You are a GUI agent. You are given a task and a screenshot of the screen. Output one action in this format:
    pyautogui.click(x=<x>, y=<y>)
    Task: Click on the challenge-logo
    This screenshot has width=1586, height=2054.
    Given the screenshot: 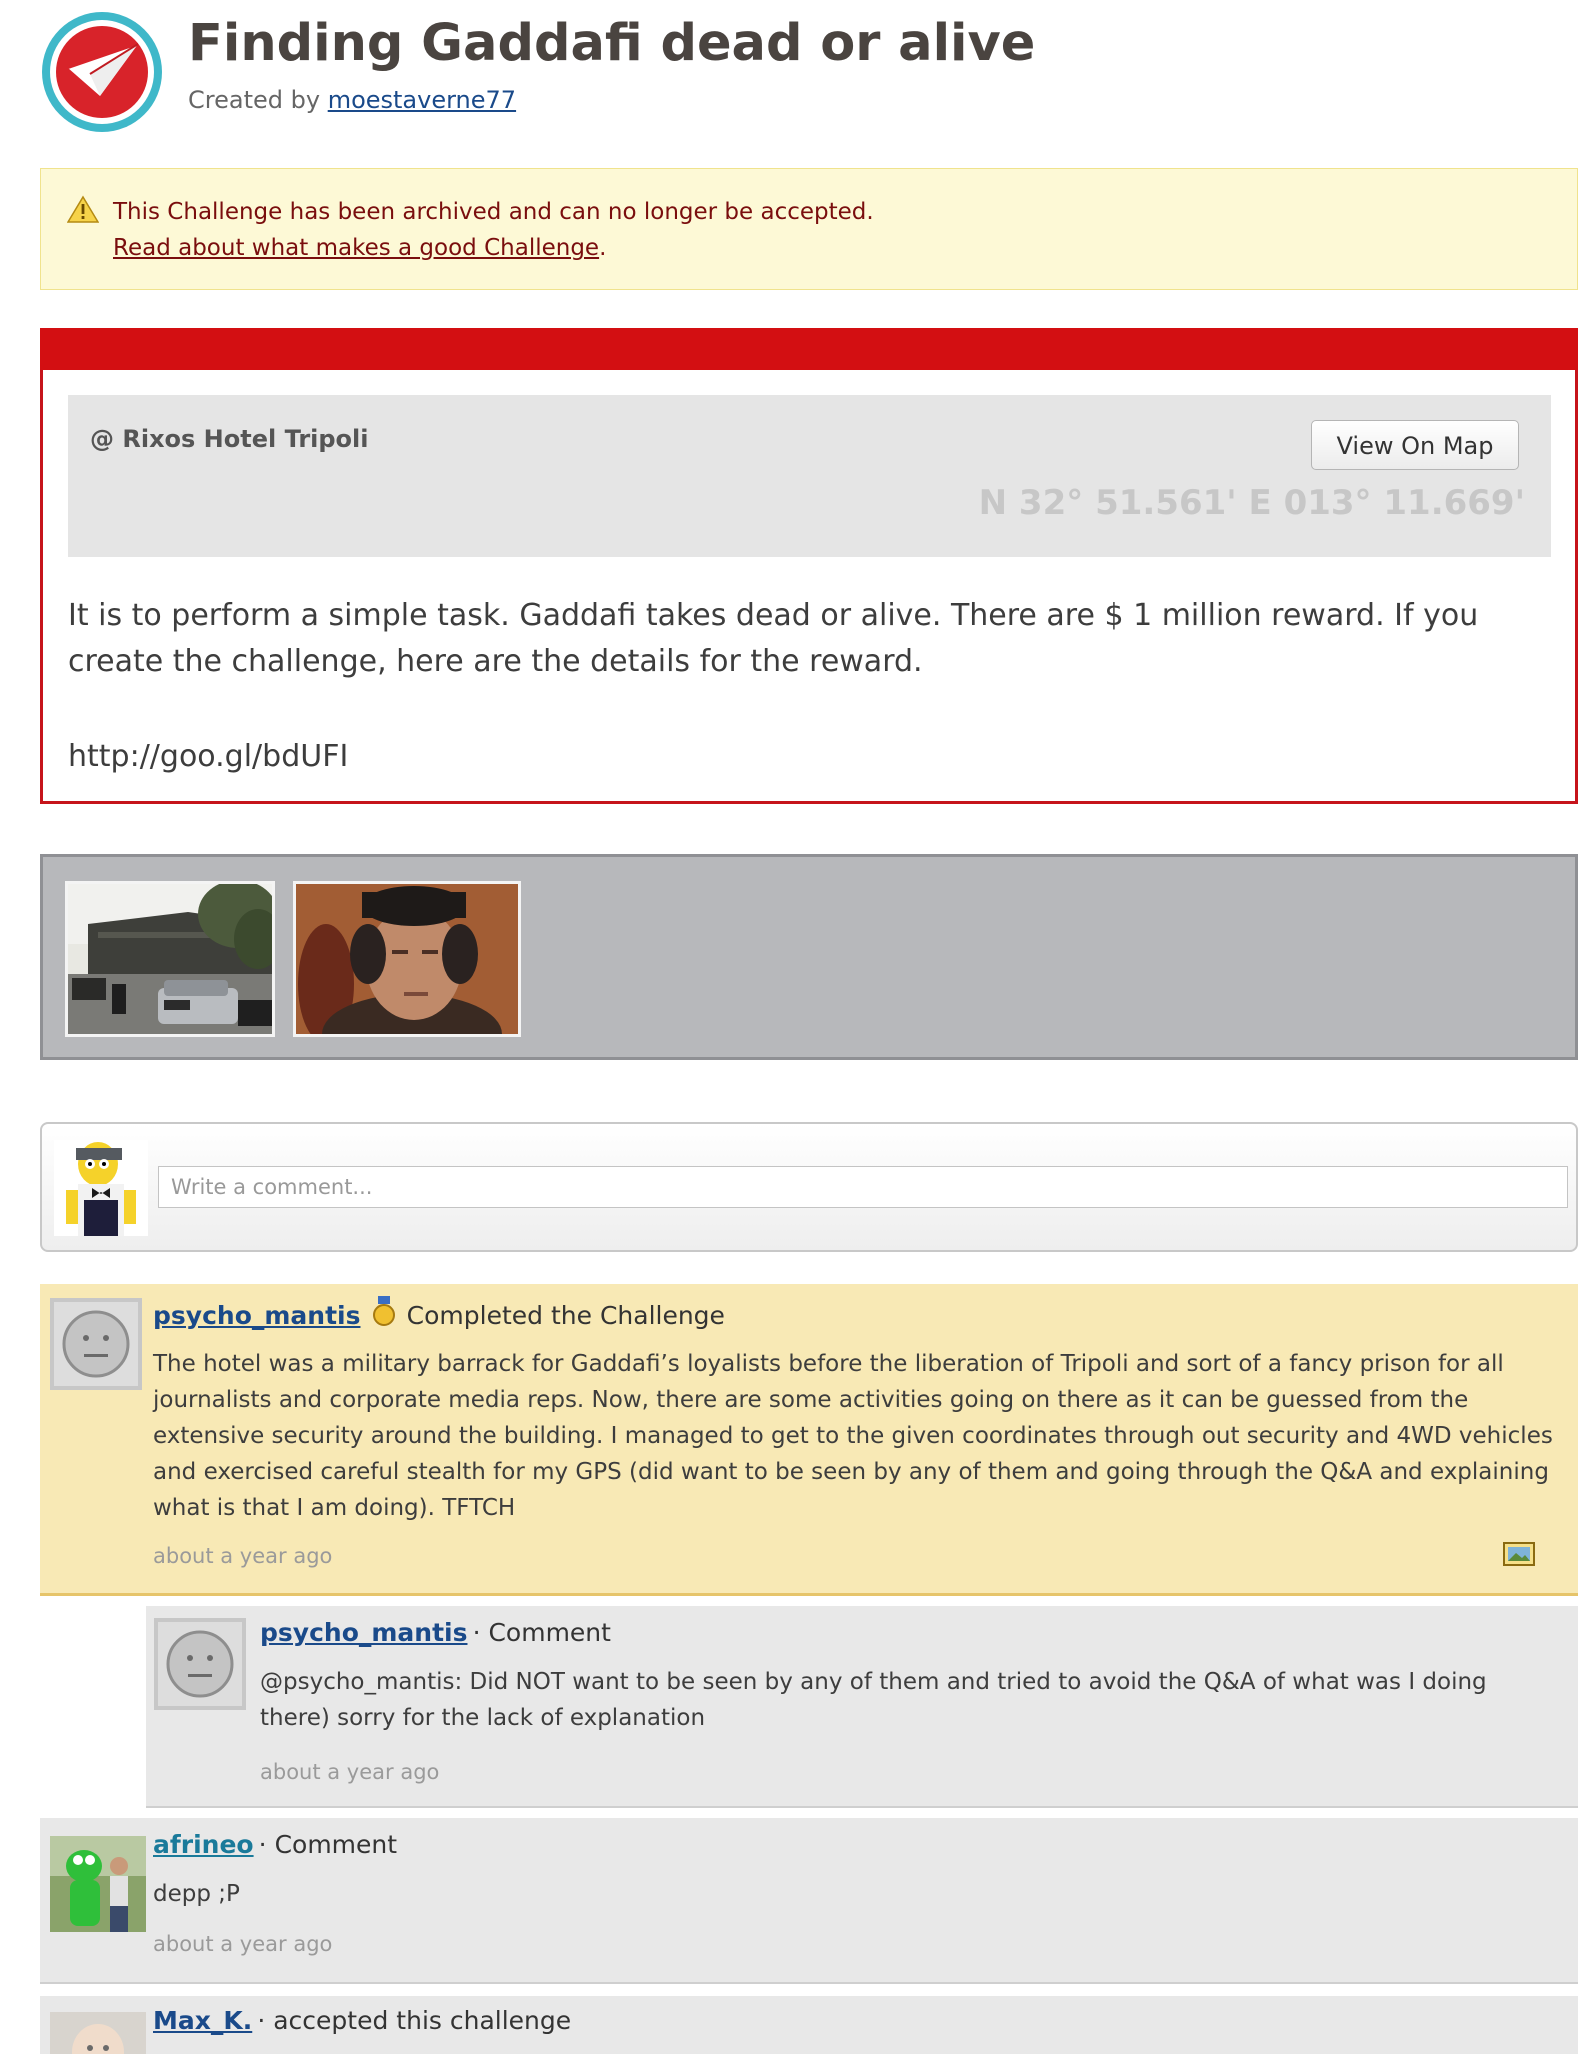 What is the action you would take?
    pyautogui.click(x=102, y=72)
    